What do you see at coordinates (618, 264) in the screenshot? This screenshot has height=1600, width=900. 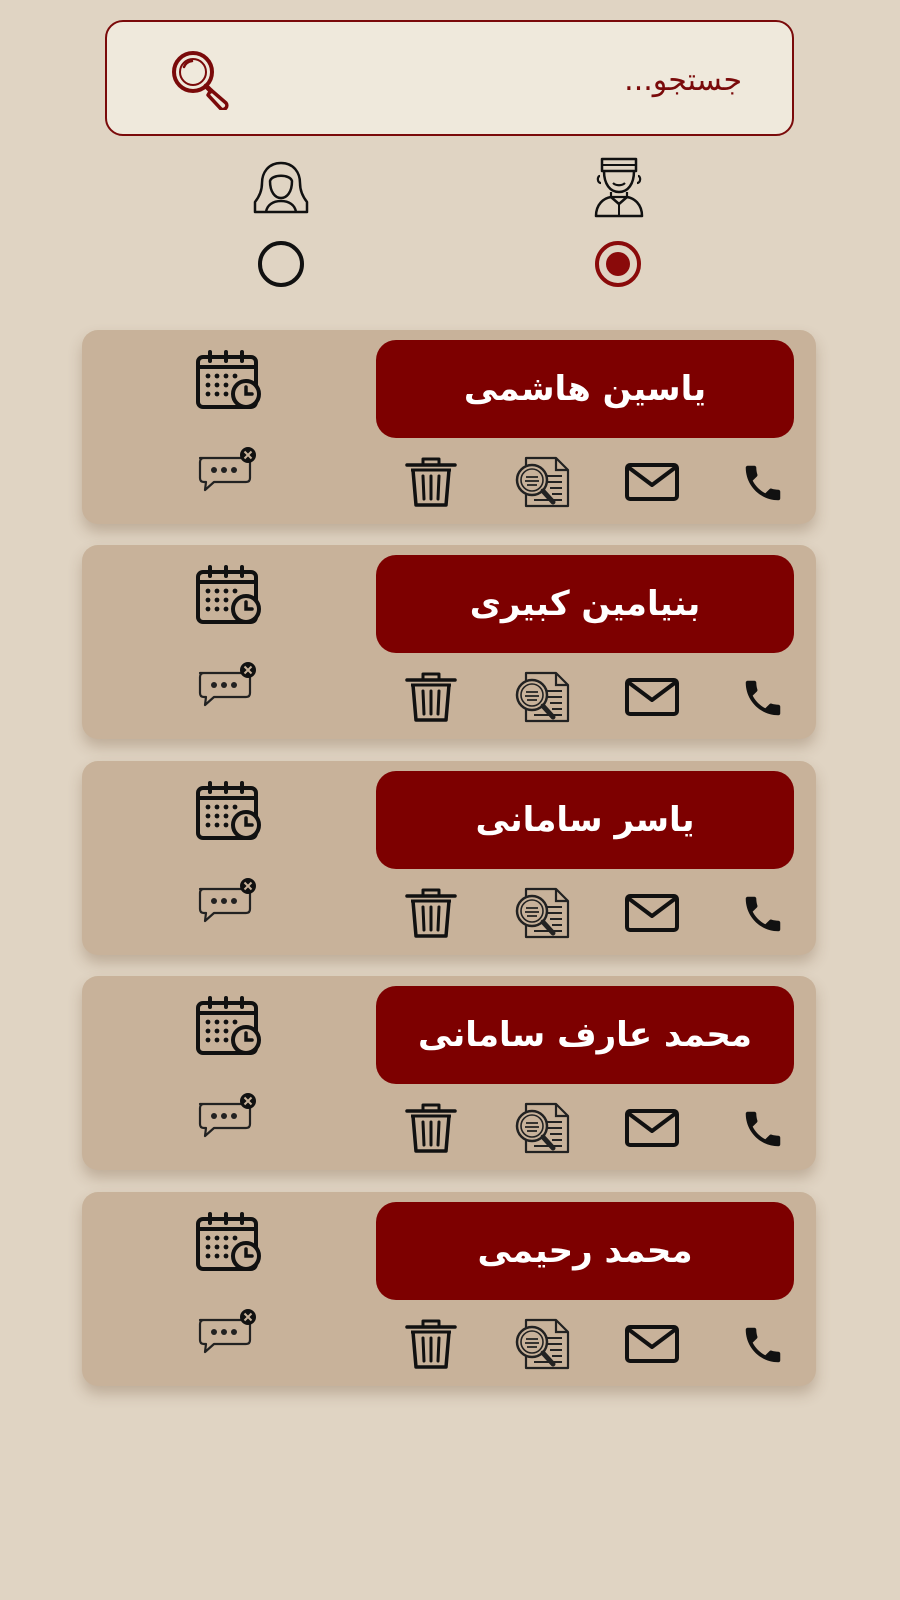 I see `male-radio` at bounding box center [618, 264].